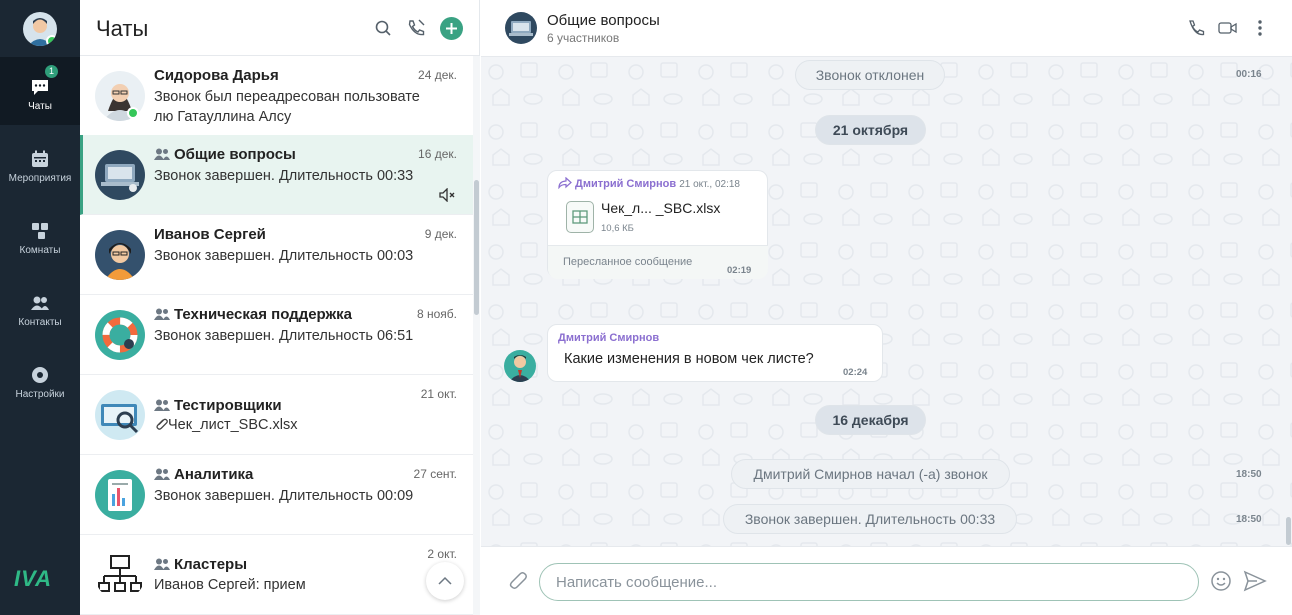  What do you see at coordinates (870, 130) in the screenshot?
I see `date-separator: 21 октября` at bounding box center [870, 130].